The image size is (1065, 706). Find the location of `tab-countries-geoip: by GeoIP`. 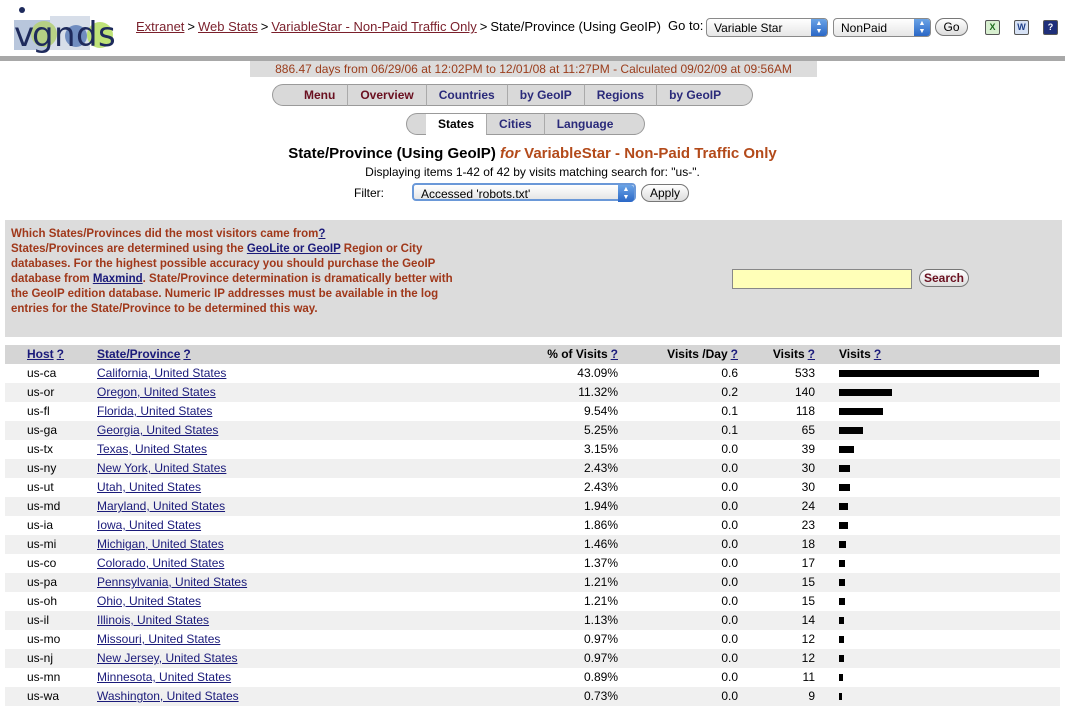

tab-countries-geoip: by GeoIP is located at coordinates (545, 95).